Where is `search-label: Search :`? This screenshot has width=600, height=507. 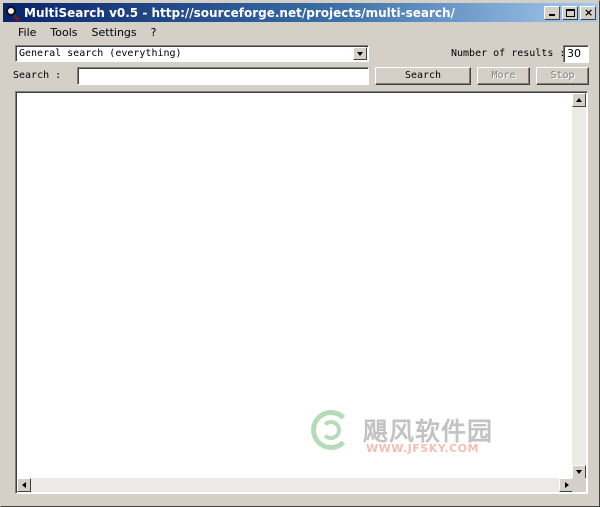 search-label: Search : is located at coordinates (37, 75).